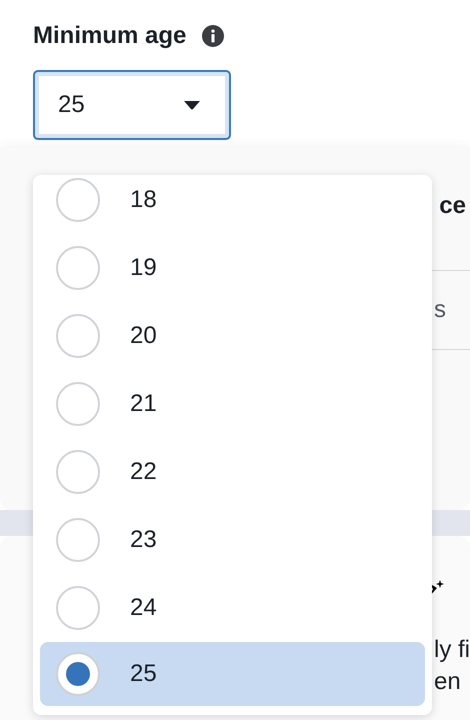 The image size is (470, 720). Describe the element at coordinates (143, 336) in the screenshot. I see `option-label: 20` at that location.